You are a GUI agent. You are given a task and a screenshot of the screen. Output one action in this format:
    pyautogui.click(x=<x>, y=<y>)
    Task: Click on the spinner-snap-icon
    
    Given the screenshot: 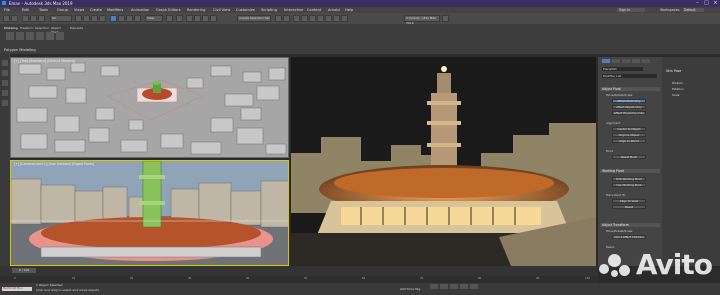 What is the action you would take?
    pyautogui.click(x=213, y=18)
    